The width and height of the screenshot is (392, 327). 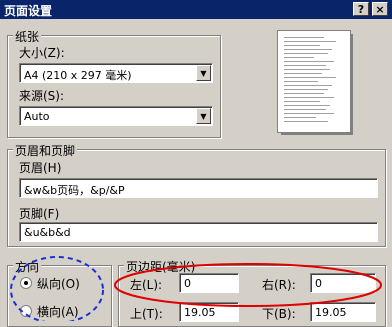 I want to click on radio-selected-dot, so click(x=26, y=283).